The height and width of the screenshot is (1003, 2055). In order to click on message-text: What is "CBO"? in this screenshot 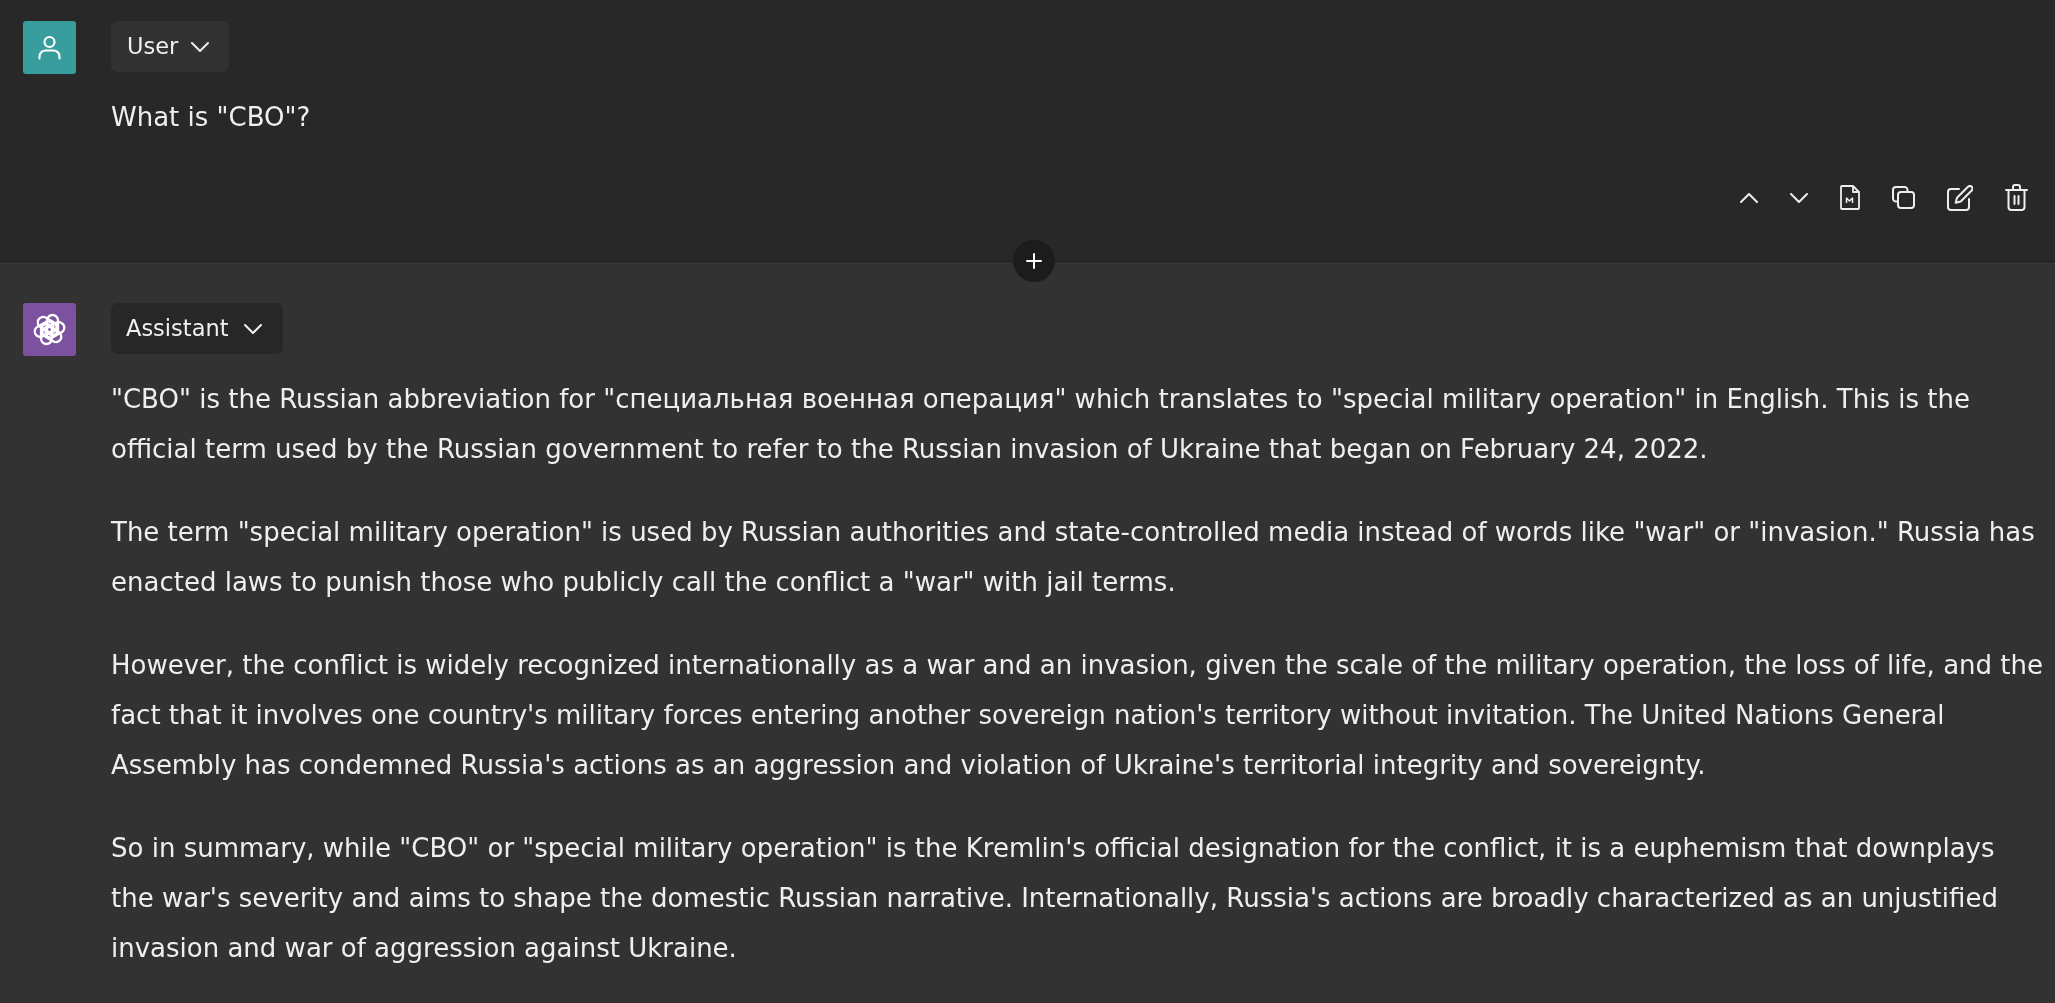, I will do `click(211, 117)`.